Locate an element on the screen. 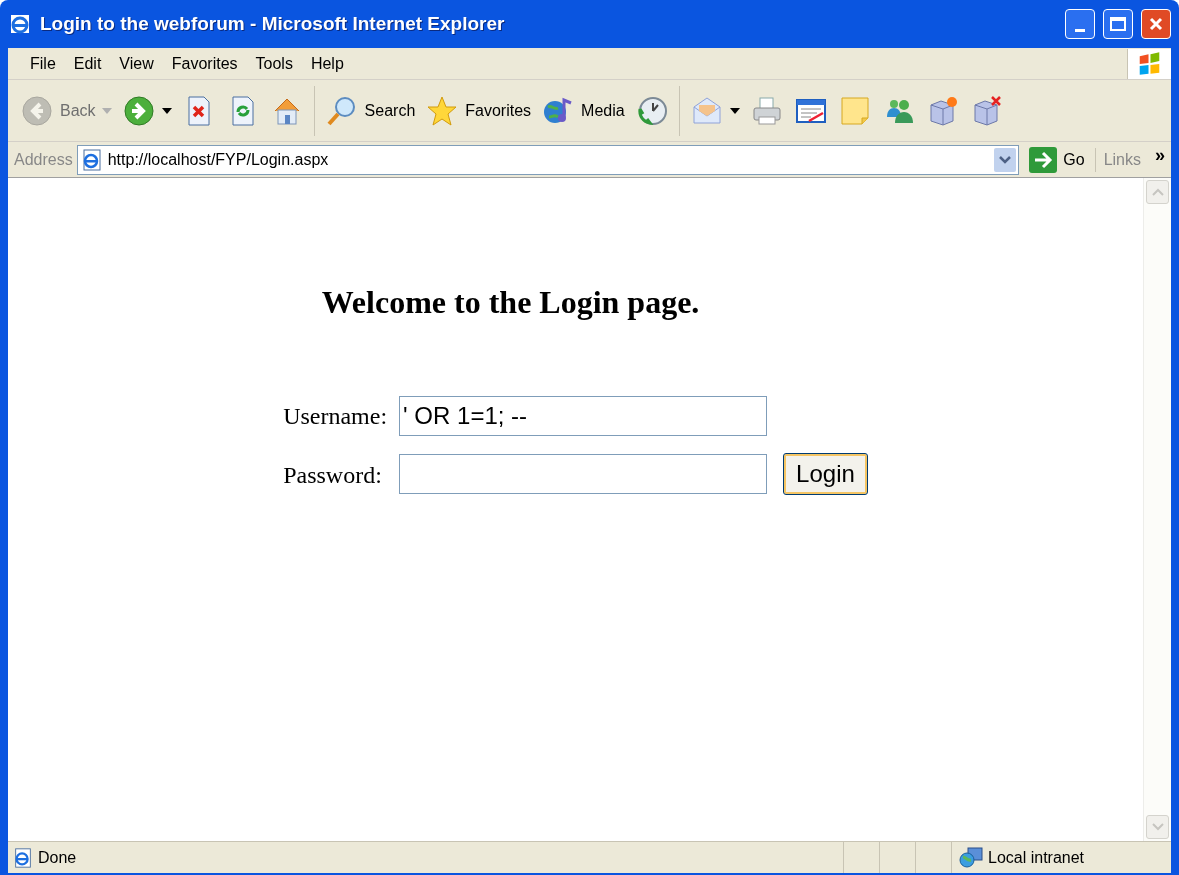 The width and height of the screenshot is (1179, 875). password-field is located at coordinates (583, 474).